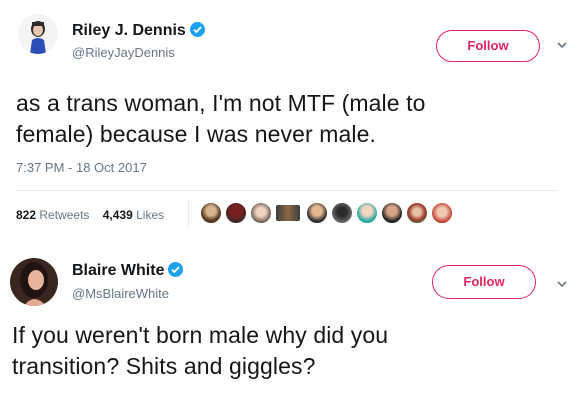  Describe the element at coordinates (138, 31) in the screenshot. I see `display-name: Riley J. Dennis` at that location.